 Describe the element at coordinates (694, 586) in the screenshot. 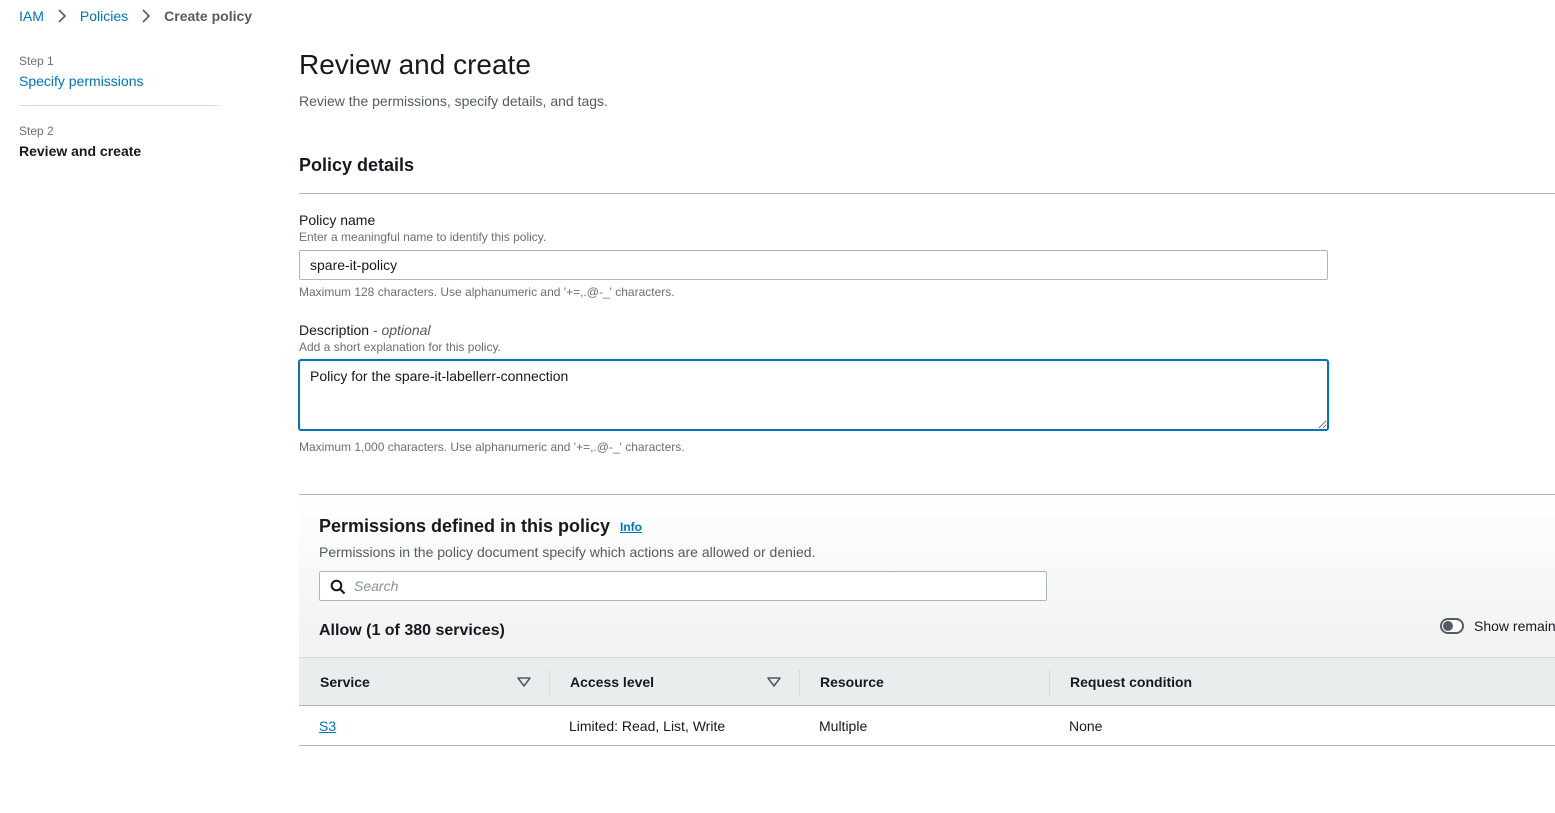

I see `search-input` at that location.